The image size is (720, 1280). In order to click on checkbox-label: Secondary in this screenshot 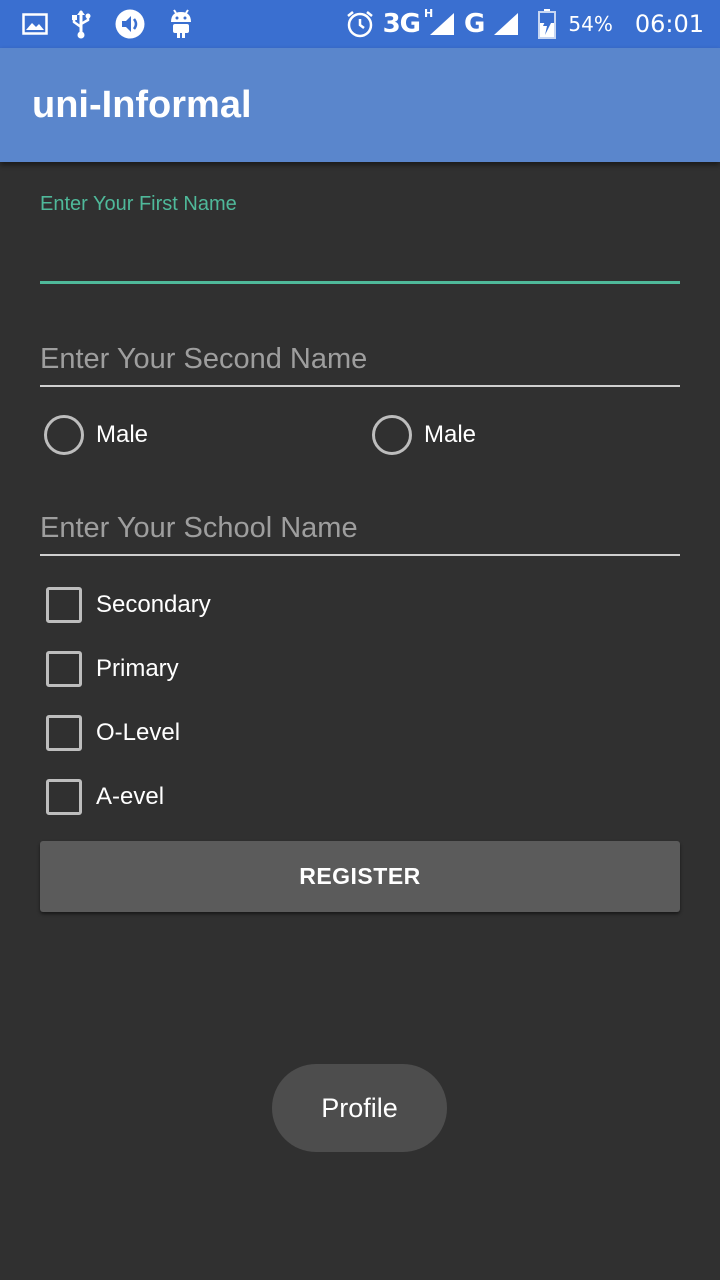, I will do `click(153, 604)`.